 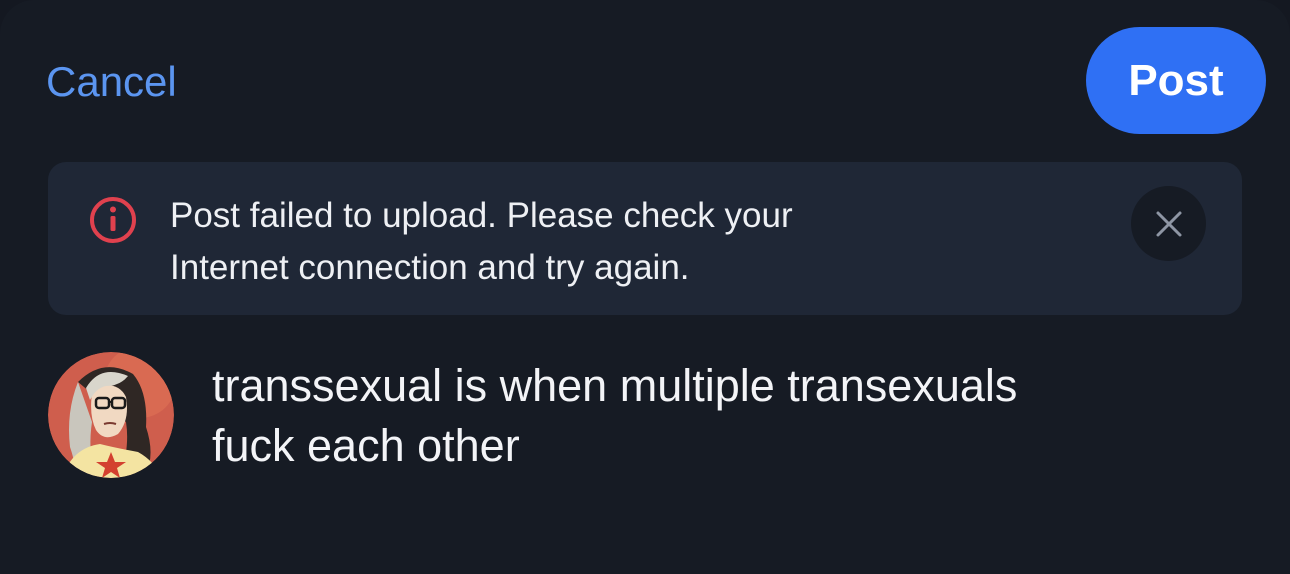 What do you see at coordinates (615, 385) in the screenshot?
I see `post-text-line: transsexual is when multiple transexuals` at bounding box center [615, 385].